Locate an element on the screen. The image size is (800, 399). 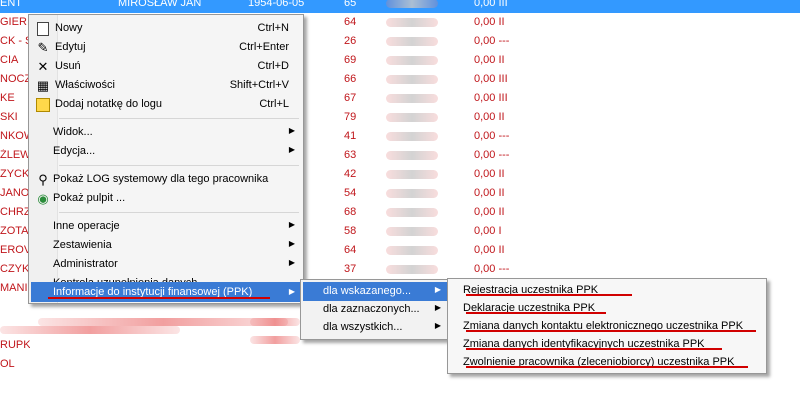
row-name-cell: CHRZA is located at coordinates (15, 212).